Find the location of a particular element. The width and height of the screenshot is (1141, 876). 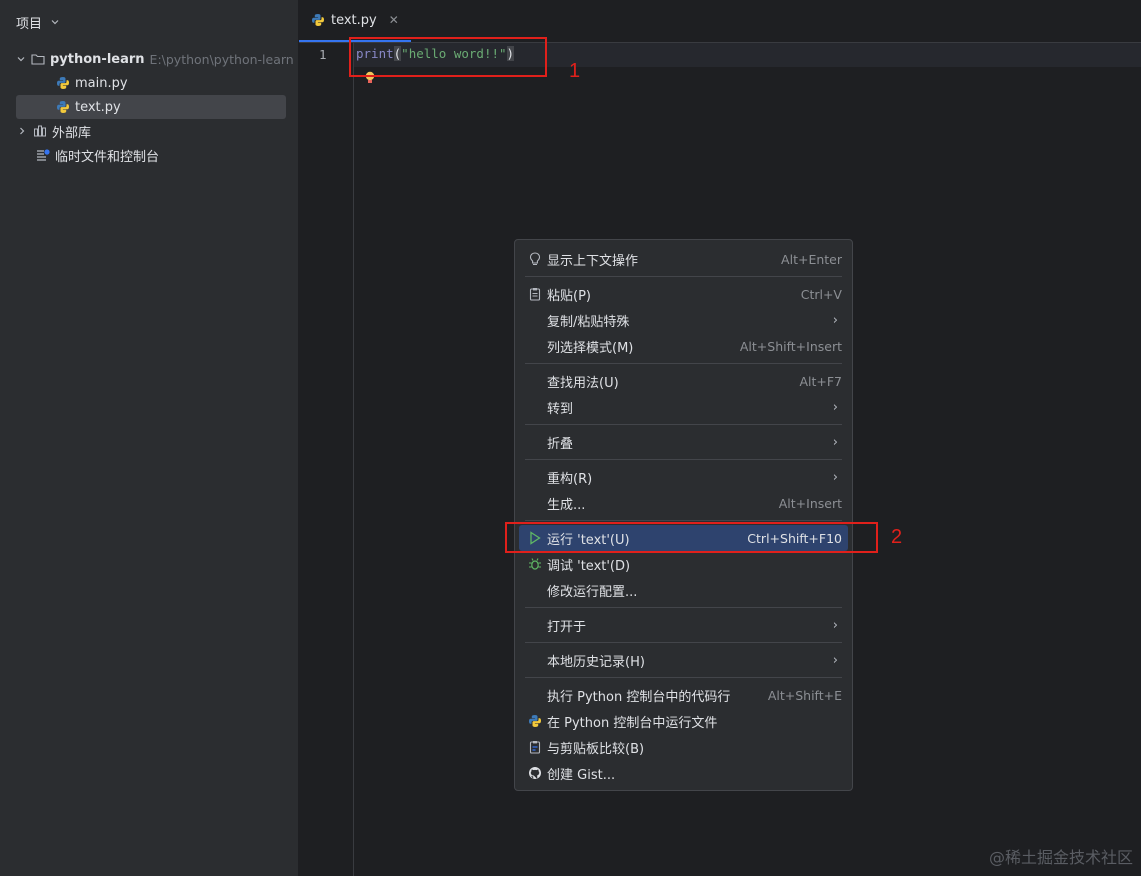

menu-label: 打开于 is located at coordinates (567, 627).